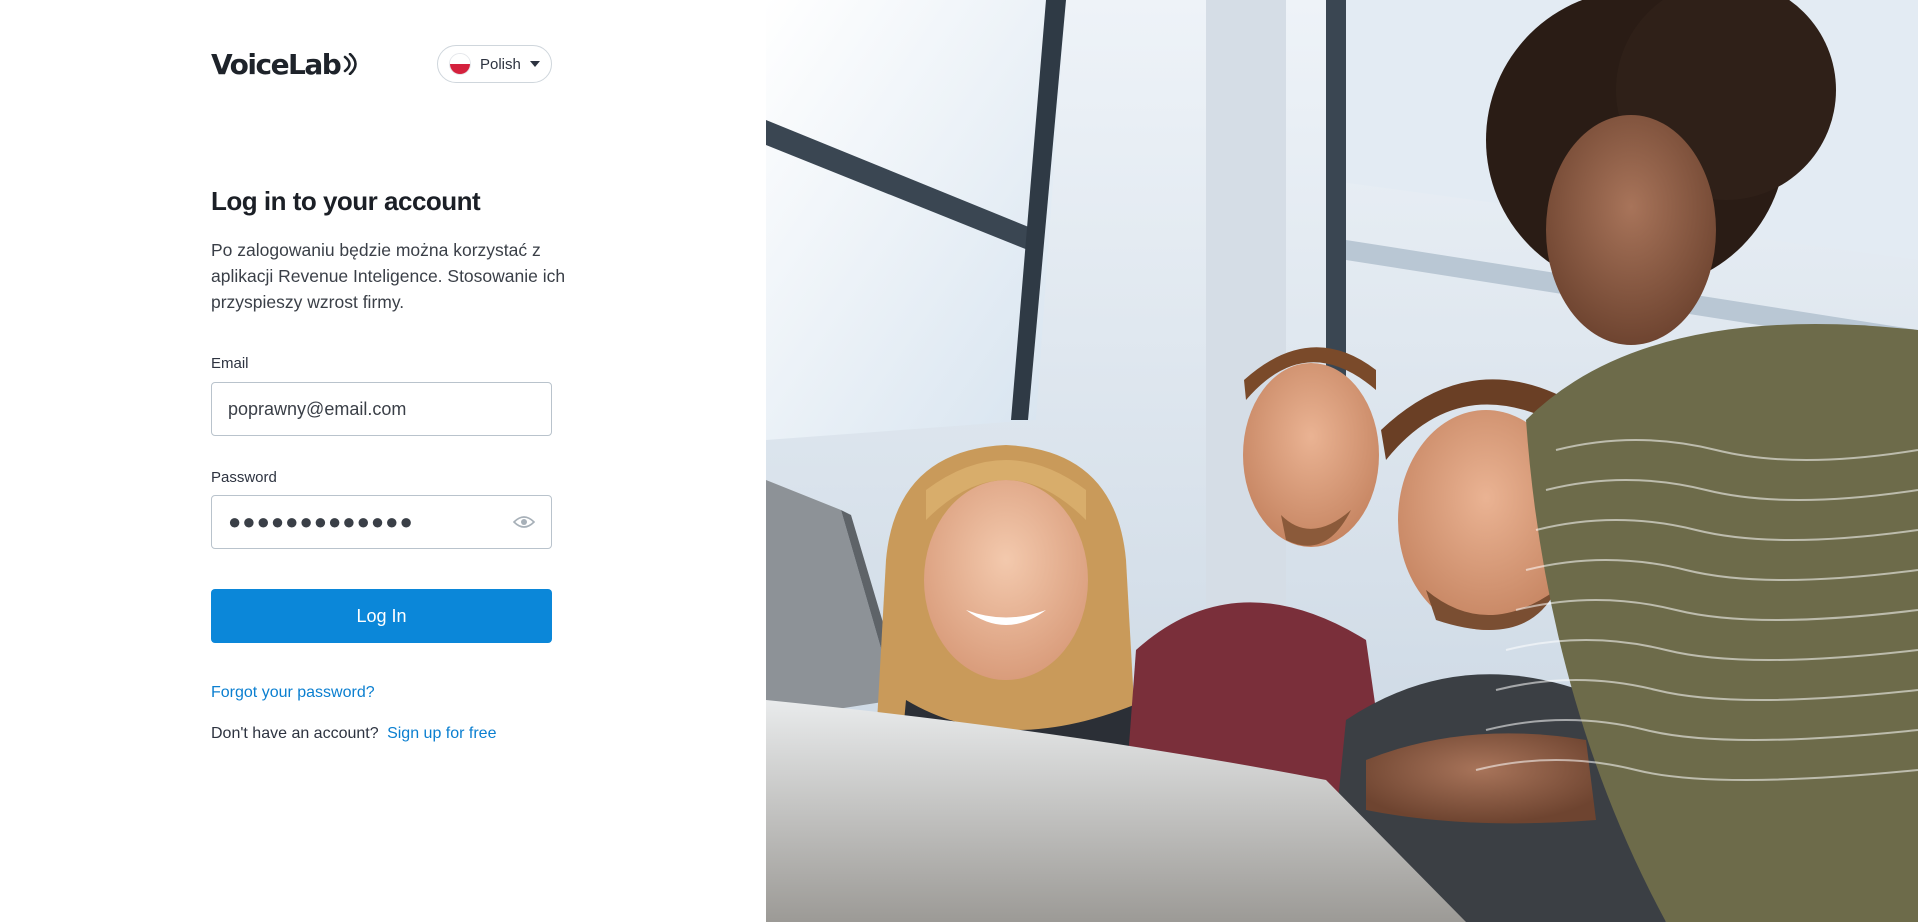 This screenshot has height=922, width=1918. I want to click on logo-wordmark: VoiceLab, so click(276, 64).